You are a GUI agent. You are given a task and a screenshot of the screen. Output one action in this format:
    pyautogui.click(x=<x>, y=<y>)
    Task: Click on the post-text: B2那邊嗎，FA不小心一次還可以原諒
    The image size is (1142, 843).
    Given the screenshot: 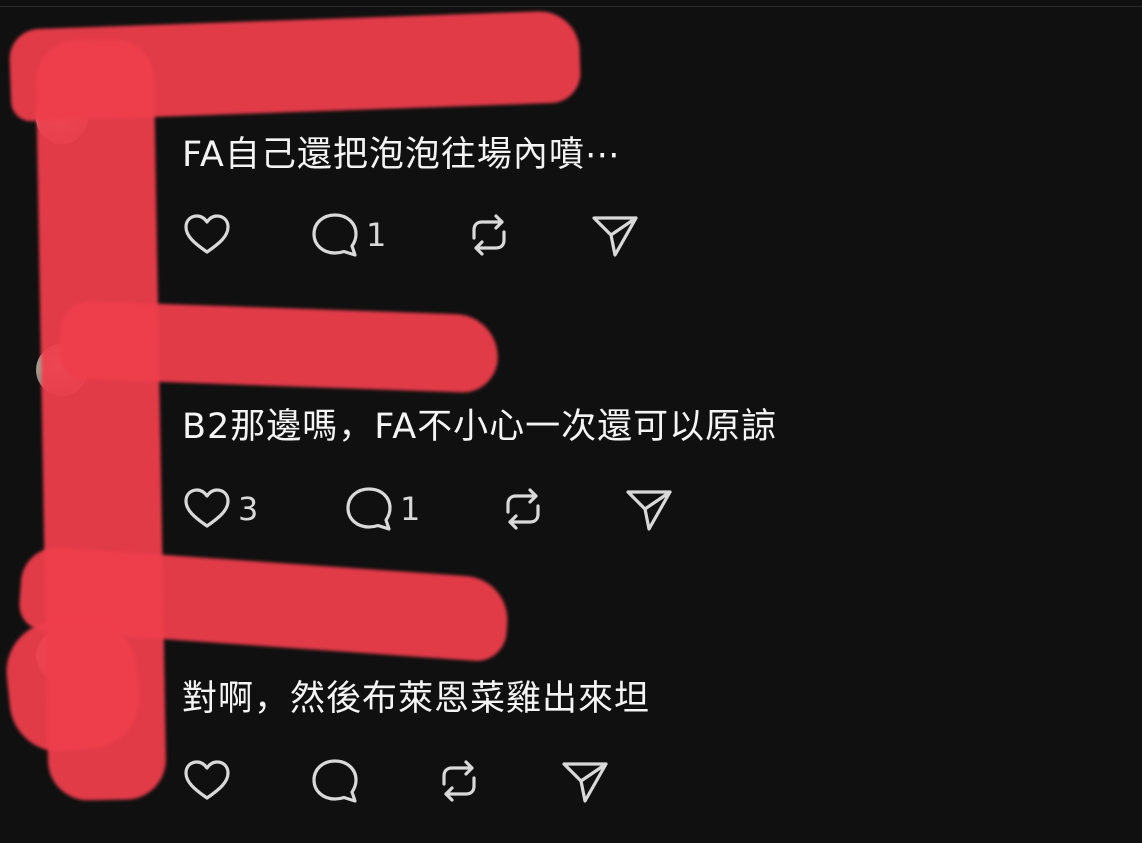 What is the action you would take?
    pyautogui.click(x=480, y=427)
    